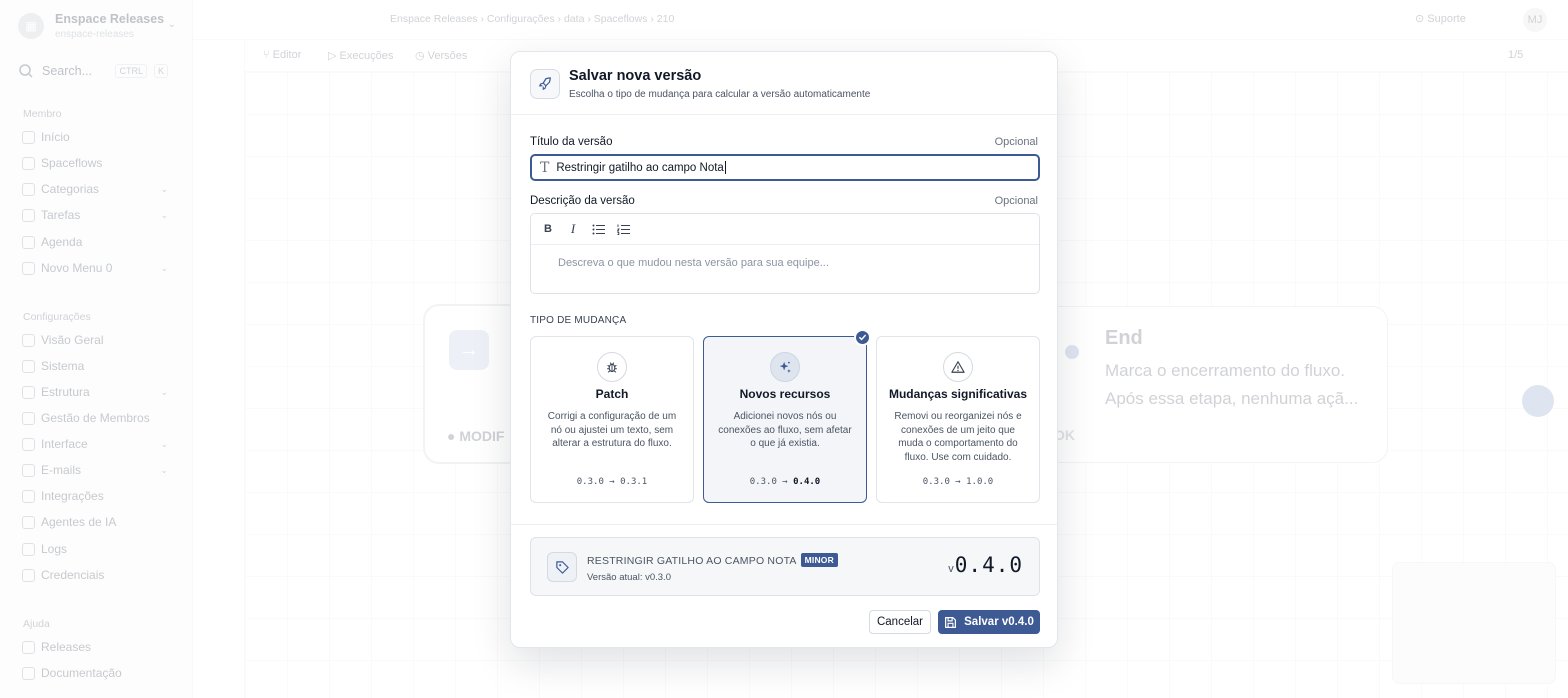 This screenshot has width=1568, height=698. I want to click on change-type-badge: MINOR, so click(819, 560).